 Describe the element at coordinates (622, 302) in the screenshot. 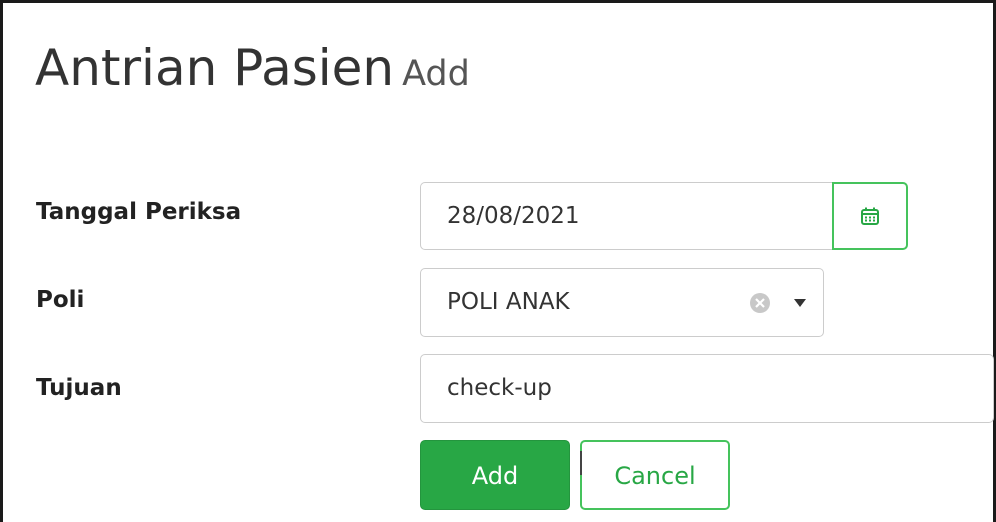

I see `poli-select: POLI ANAK` at that location.